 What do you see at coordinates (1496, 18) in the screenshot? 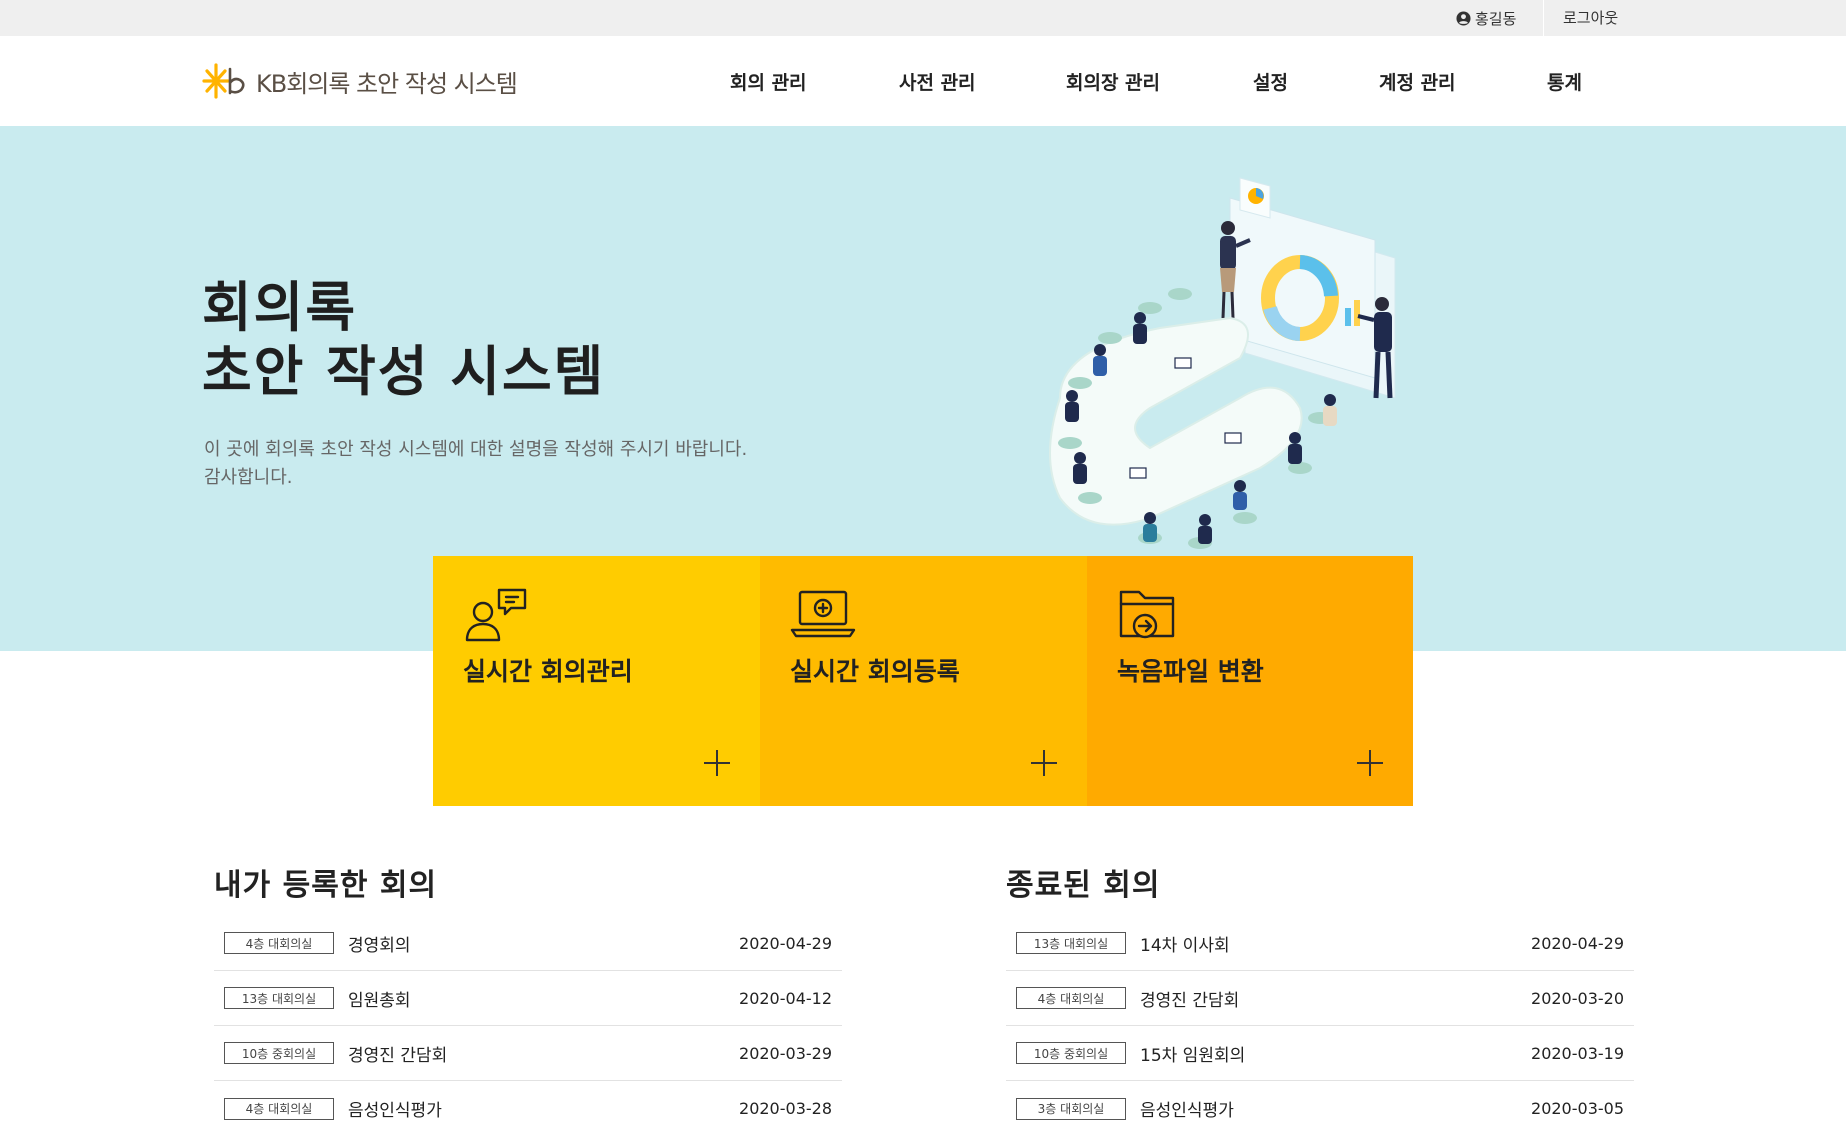
I see `user-name: 홍길동` at bounding box center [1496, 18].